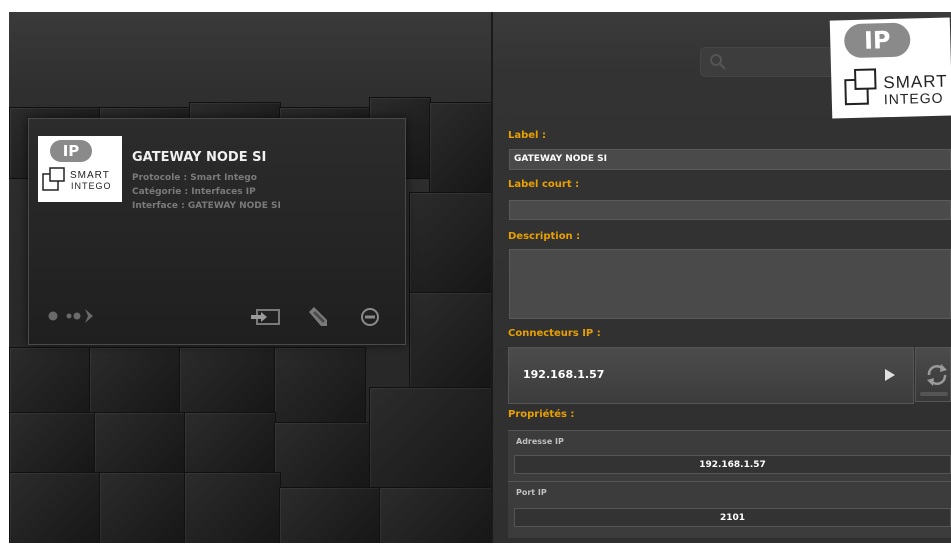 Image resolution: width=951 pixels, height=546 pixels. Describe the element at coordinates (91, 186) in the screenshot. I see `logo-intego-text: INTEGO` at that location.